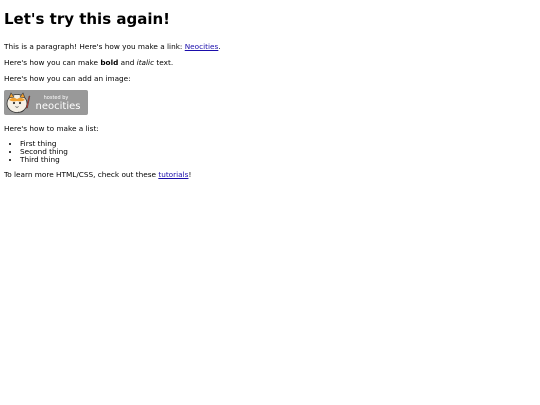  Describe the element at coordinates (52, 62) in the screenshot. I see `format-text-start: Here's how you can make` at that location.